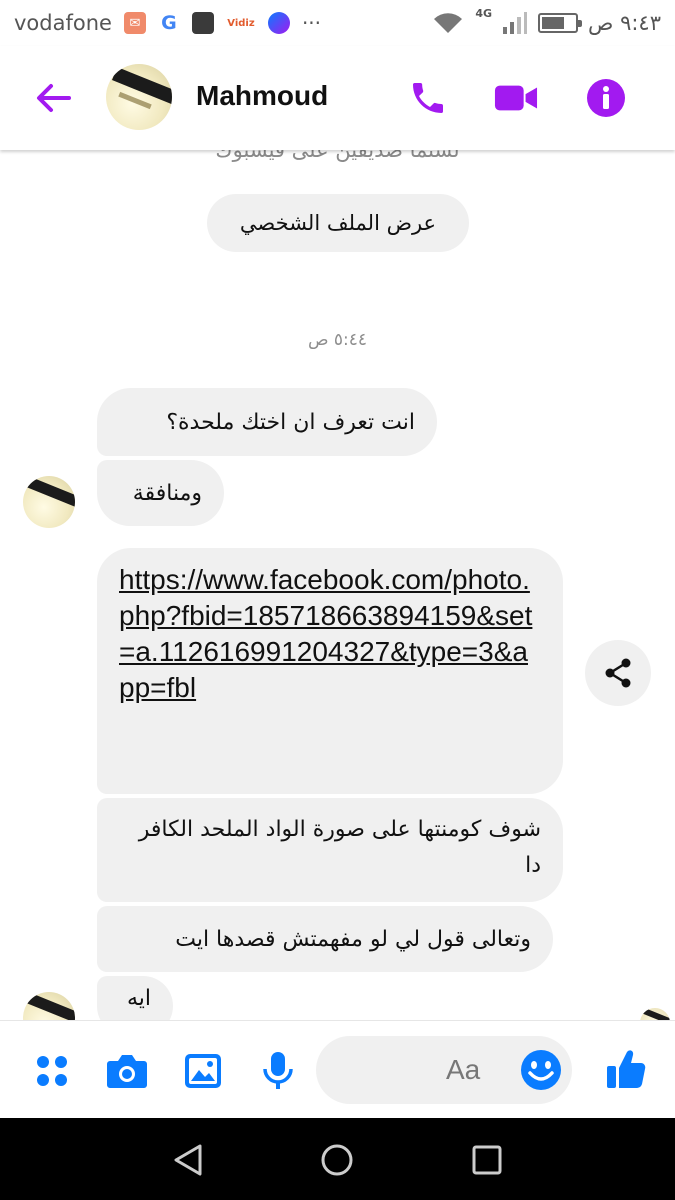 The width and height of the screenshot is (675, 1200). Describe the element at coordinates (278, 23) in the screenshot. I see `messenger-icon` at that location.